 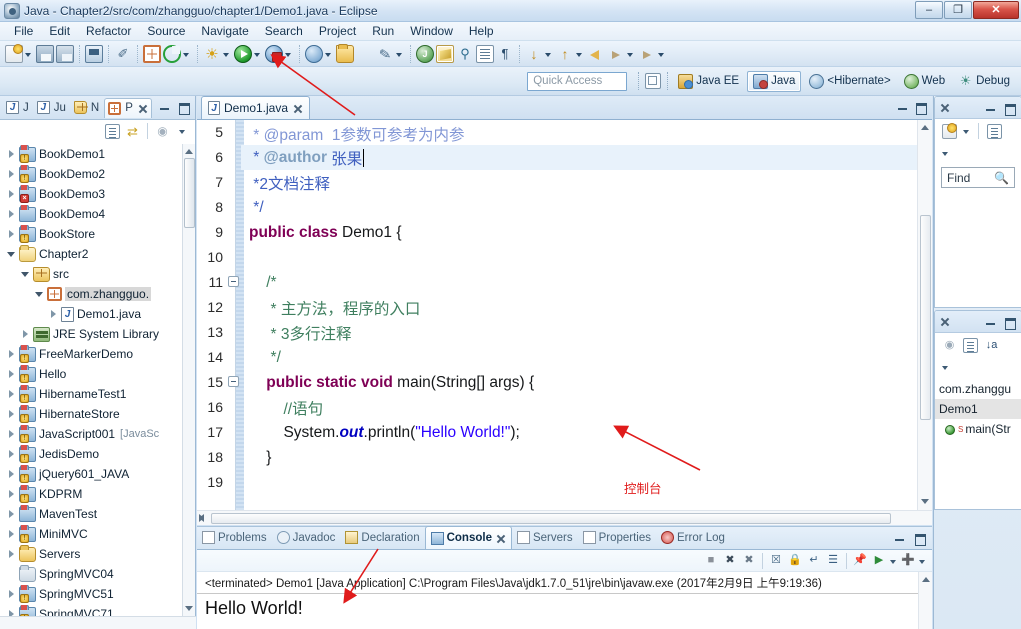 What do you see at coordinates (586, 457) in the screenshot?
I see `code-line: }` at bounding box center [586, 457].